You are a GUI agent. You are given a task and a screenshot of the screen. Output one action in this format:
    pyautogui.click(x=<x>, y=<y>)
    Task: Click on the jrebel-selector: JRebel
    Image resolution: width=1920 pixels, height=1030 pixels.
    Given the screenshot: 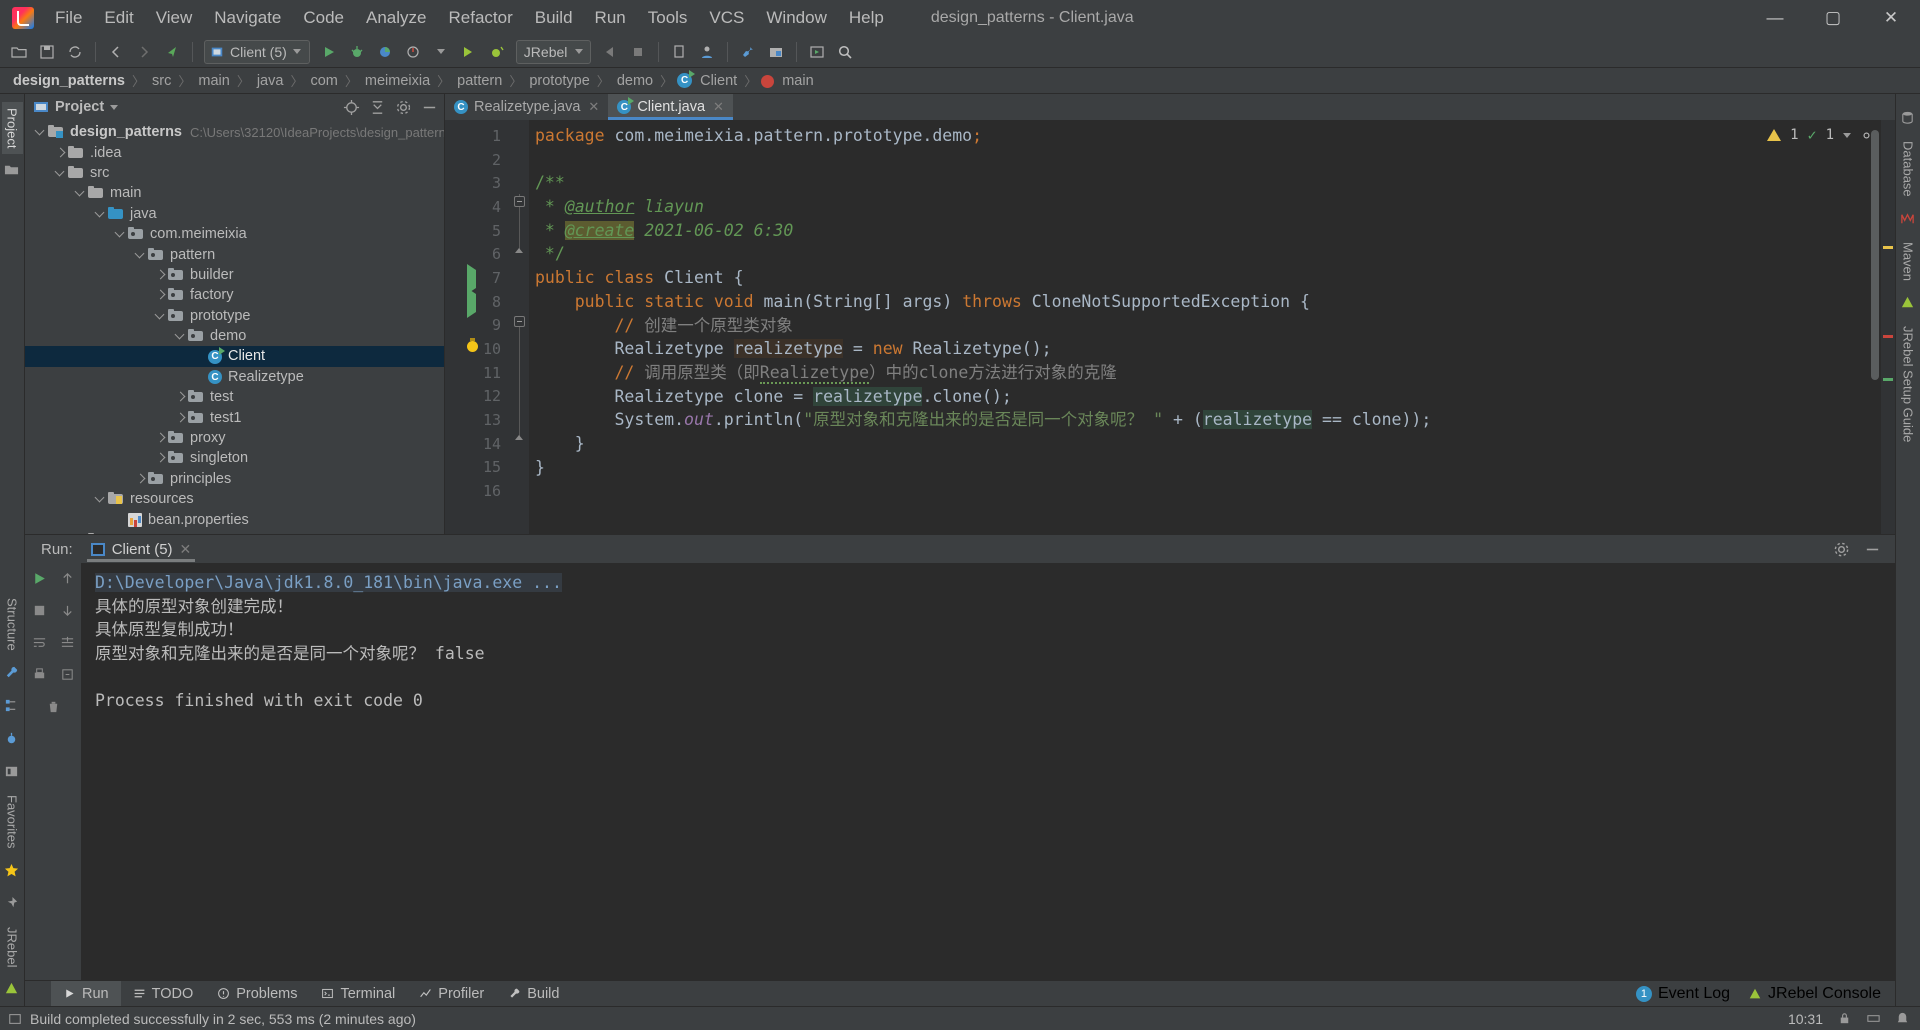 What is the action you would take?
    pyautogui.click(x=553, y=51)
    